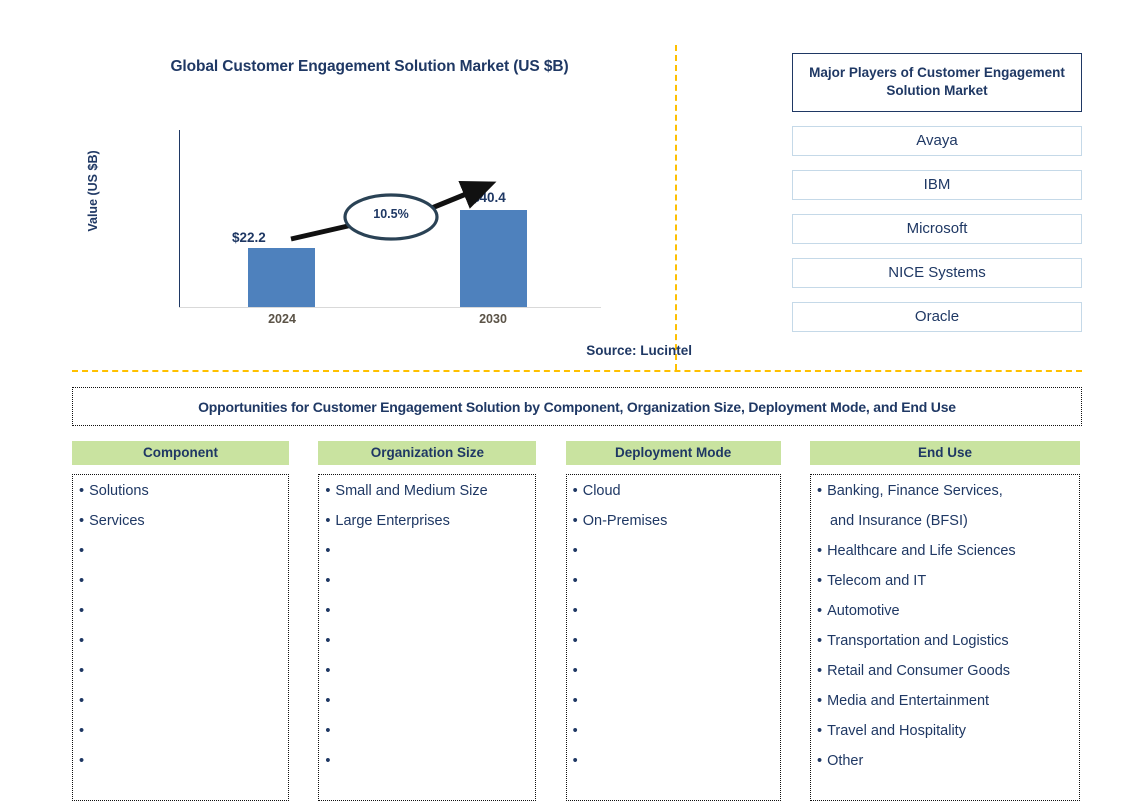 The height and width of the screenshot is (807, 1147). What do you see at coordinates (676, 207) in the screenshot?
I see `vertical-dashed-divider` at bounding box center [676, 207].